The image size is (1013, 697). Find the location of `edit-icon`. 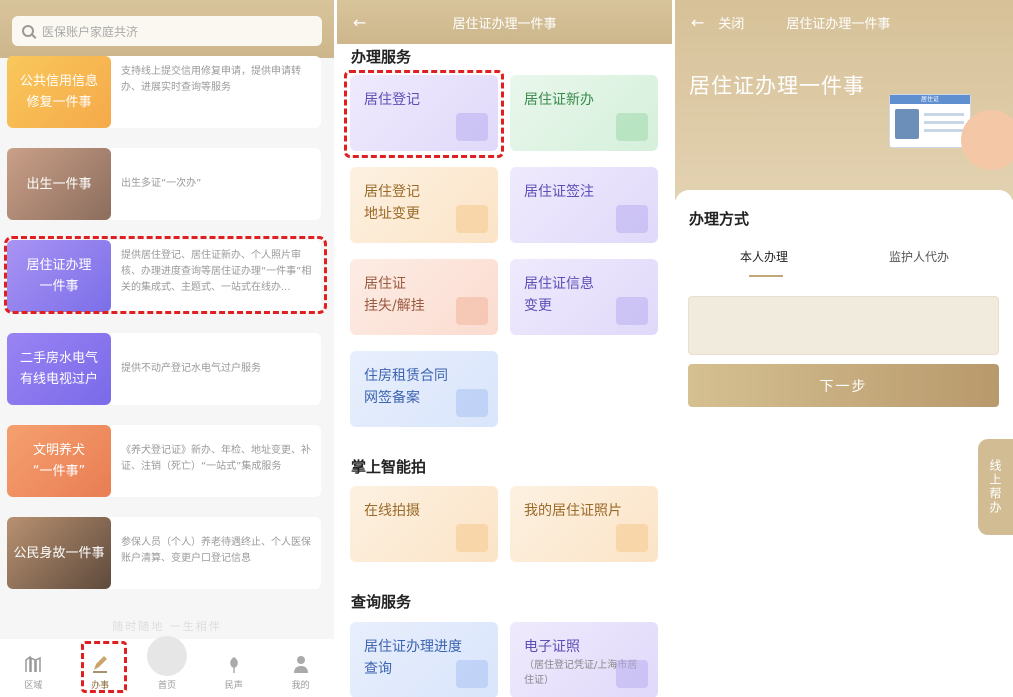

edit-icon is located at coordinates (632, 219).